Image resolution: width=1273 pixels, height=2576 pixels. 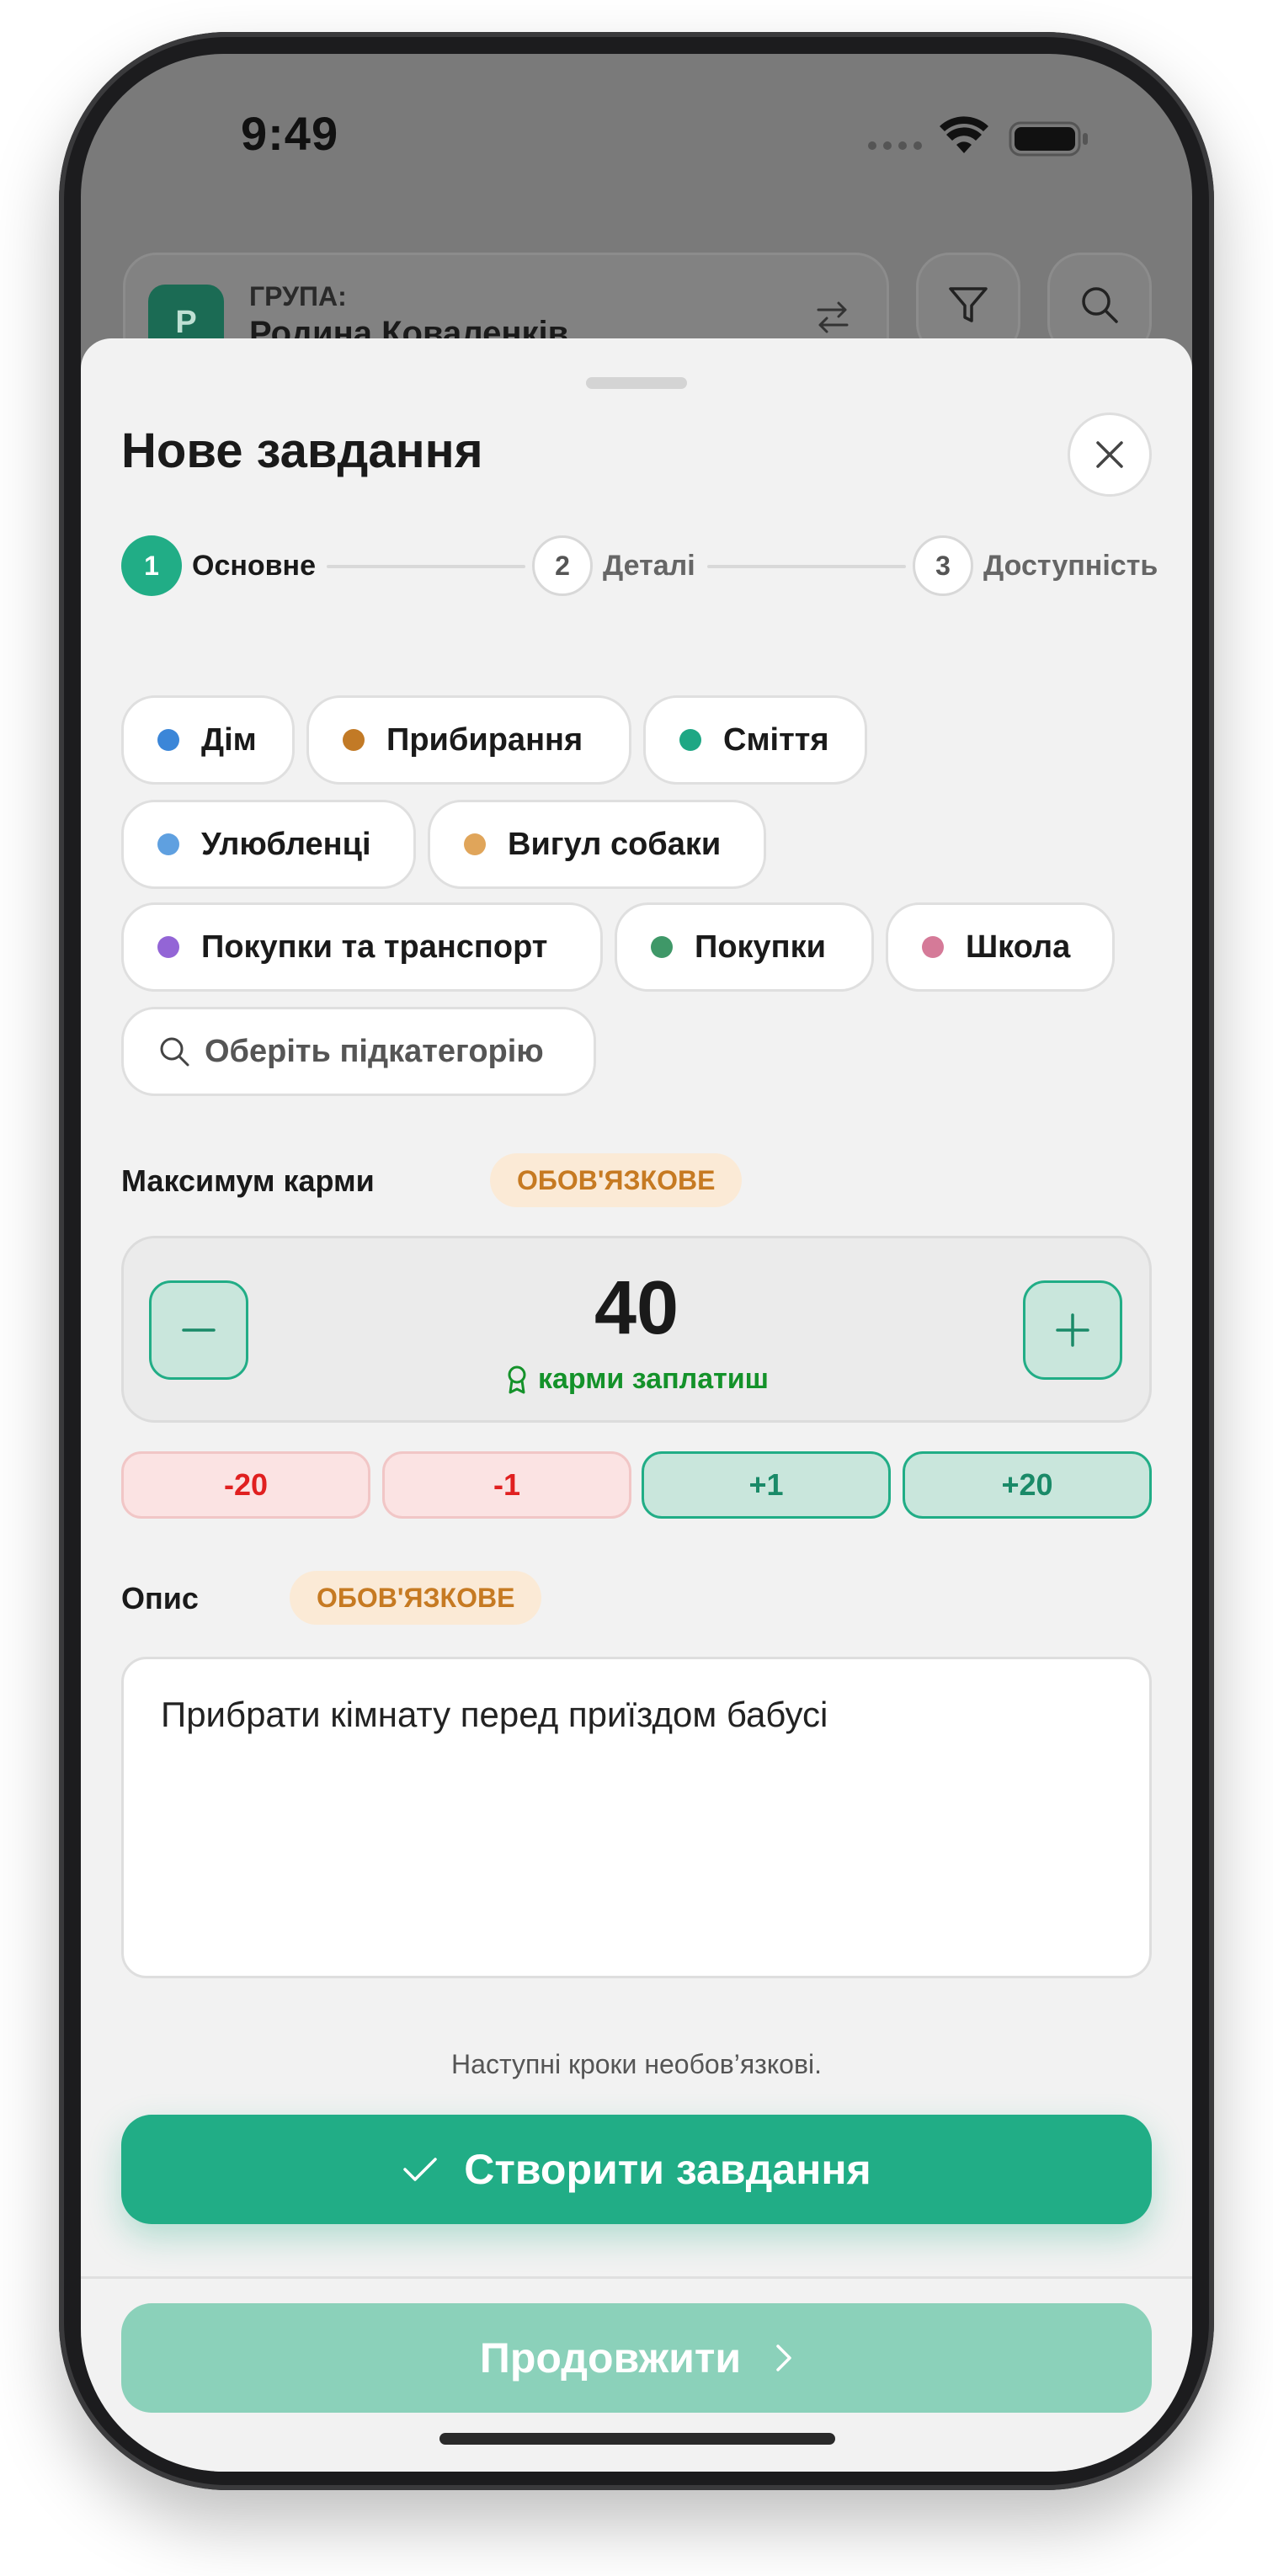 What do you see at coordinates (562, 565) in the screenshot?
I see `step-number: 2` at bounding box center [562, 565].